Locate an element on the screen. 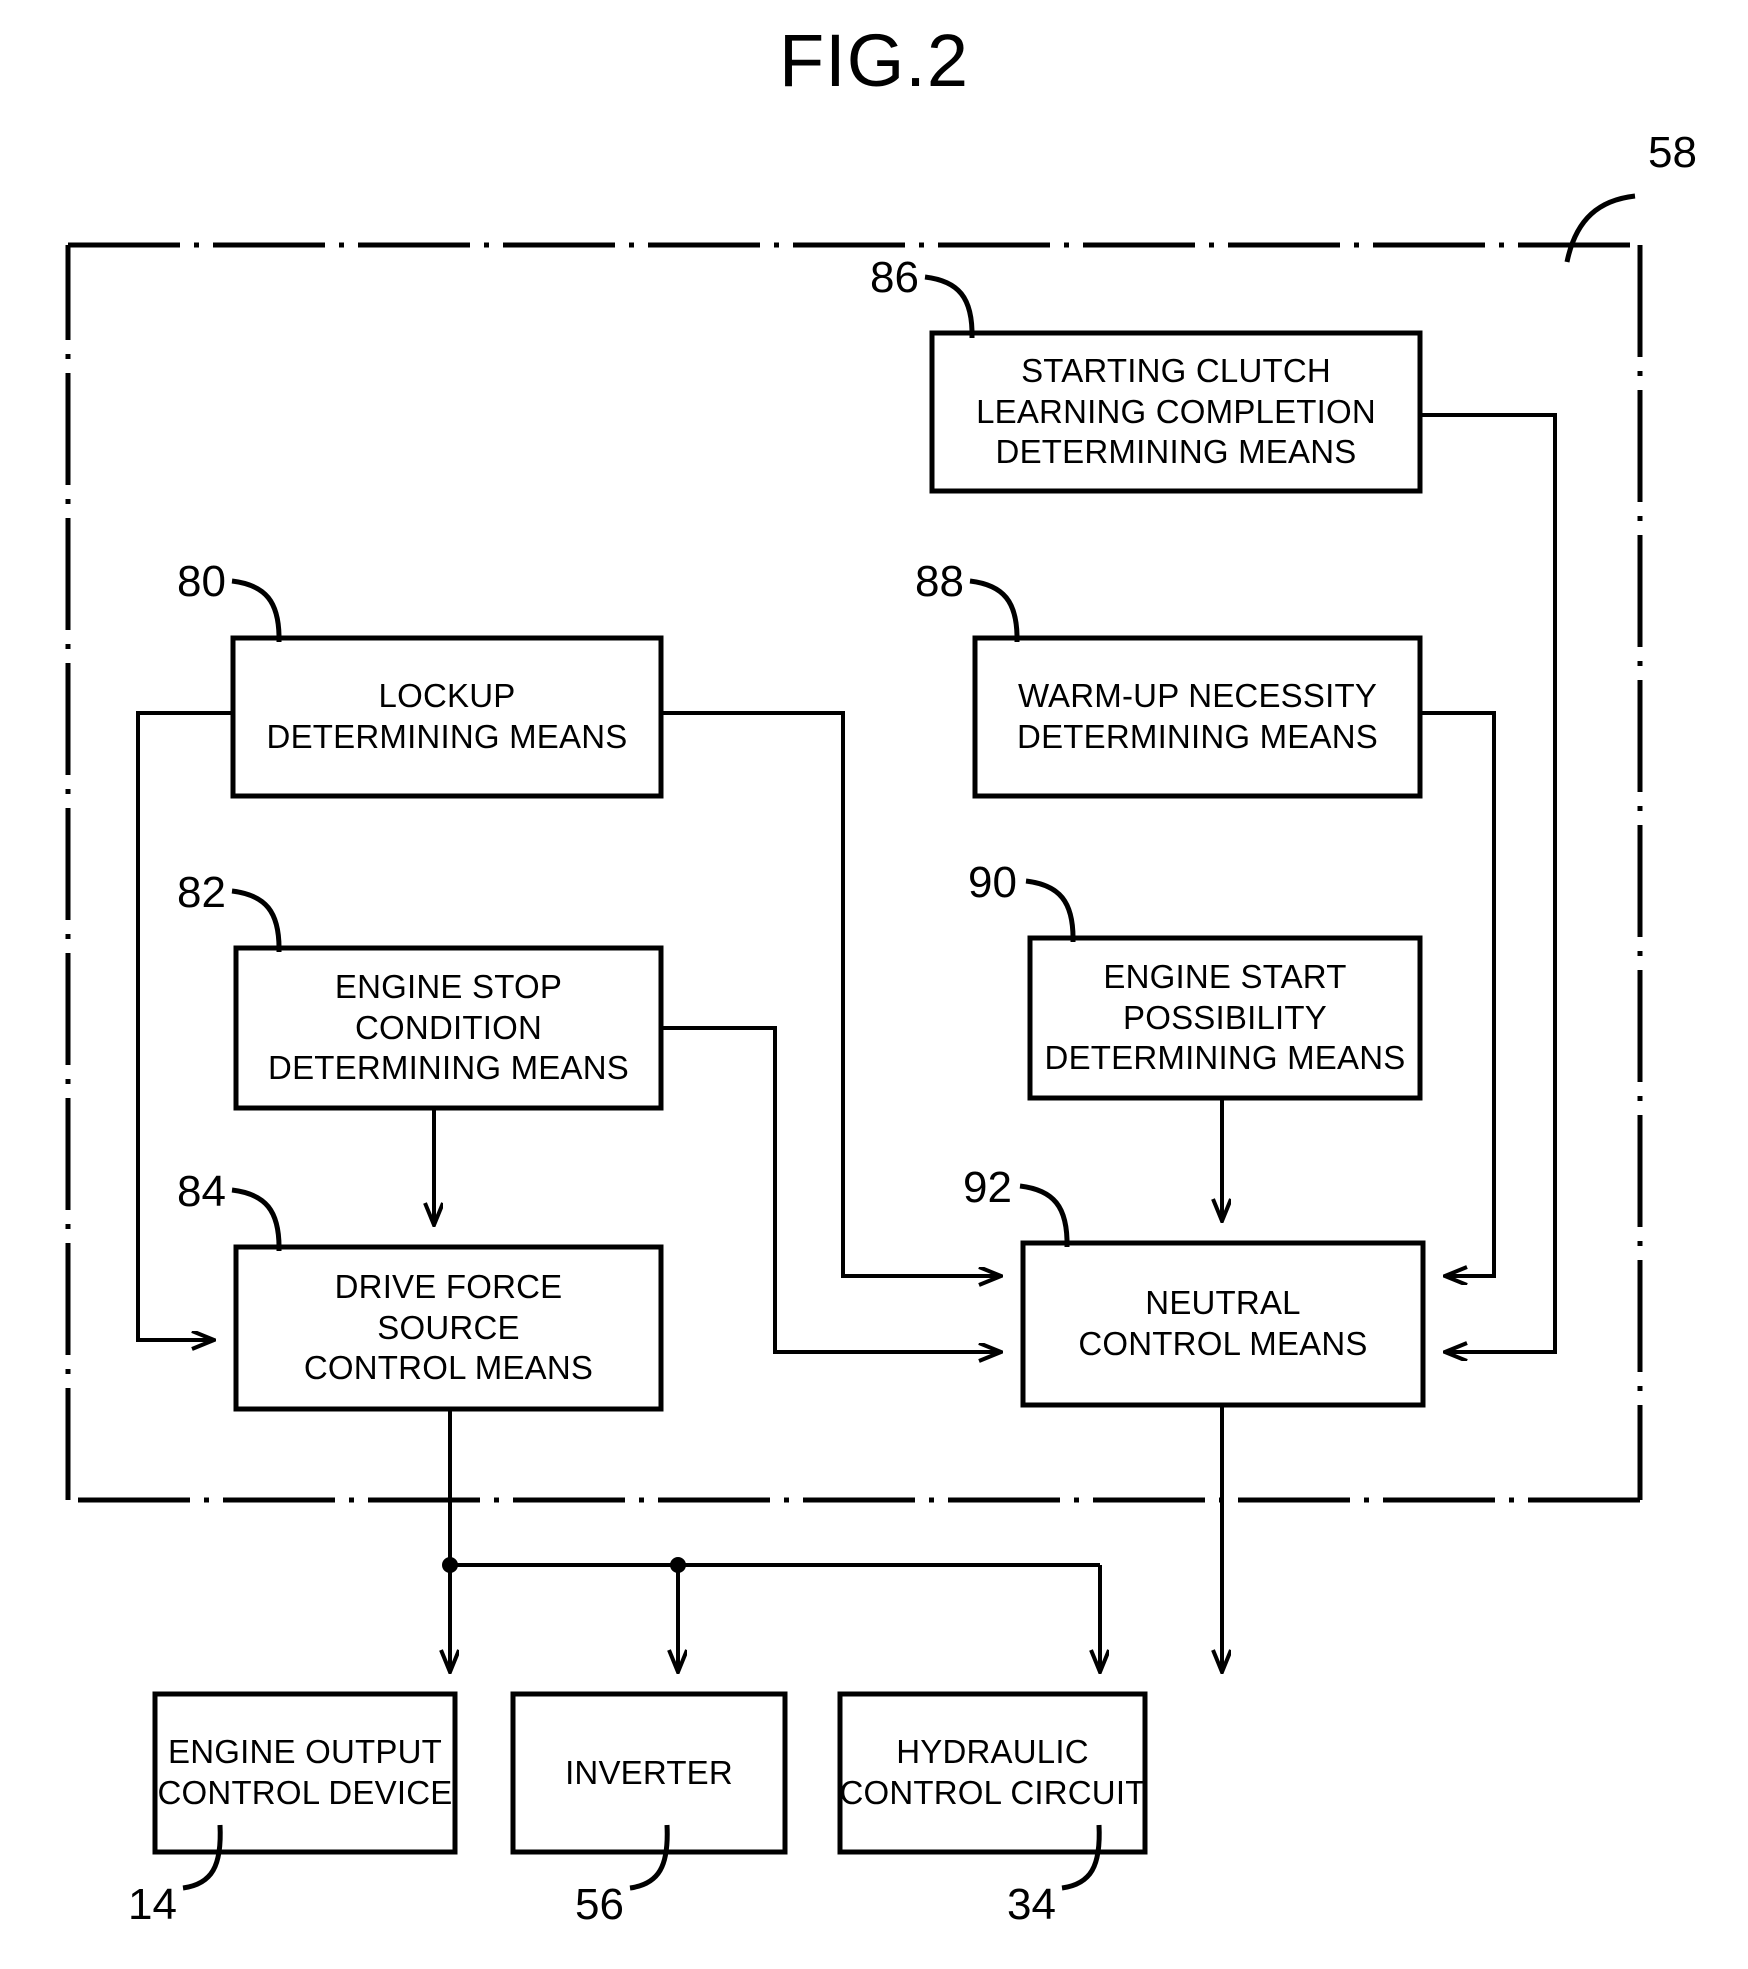 The height and width of the screenshot is (1969, 1748). ref-number-58: 58 is located at coordinates (1672, 152).